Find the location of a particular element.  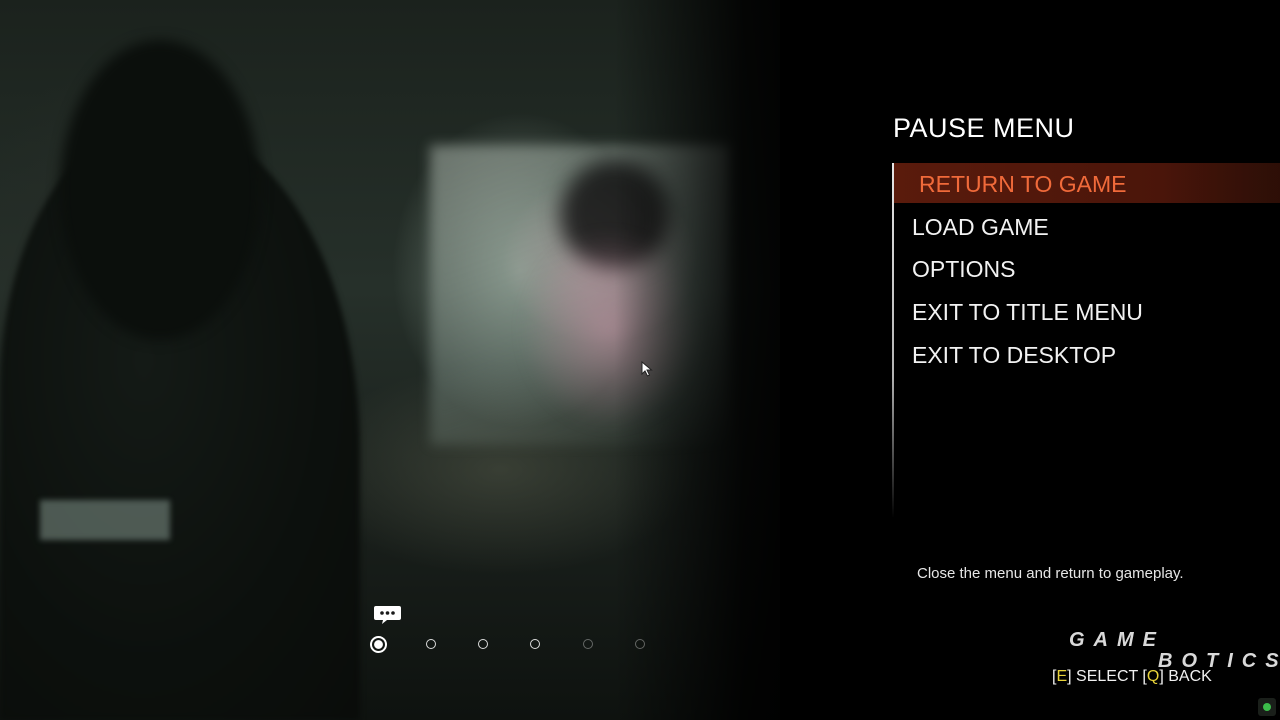

back-key: Q is located at coordinates (1153, 676).